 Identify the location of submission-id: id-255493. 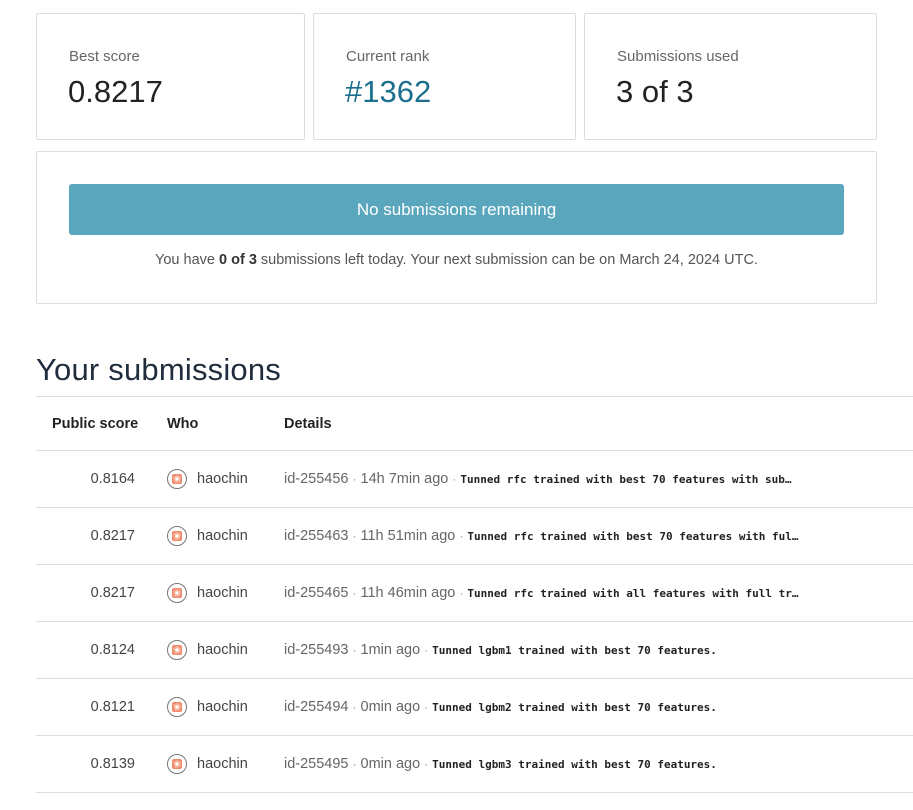
(316, 650).